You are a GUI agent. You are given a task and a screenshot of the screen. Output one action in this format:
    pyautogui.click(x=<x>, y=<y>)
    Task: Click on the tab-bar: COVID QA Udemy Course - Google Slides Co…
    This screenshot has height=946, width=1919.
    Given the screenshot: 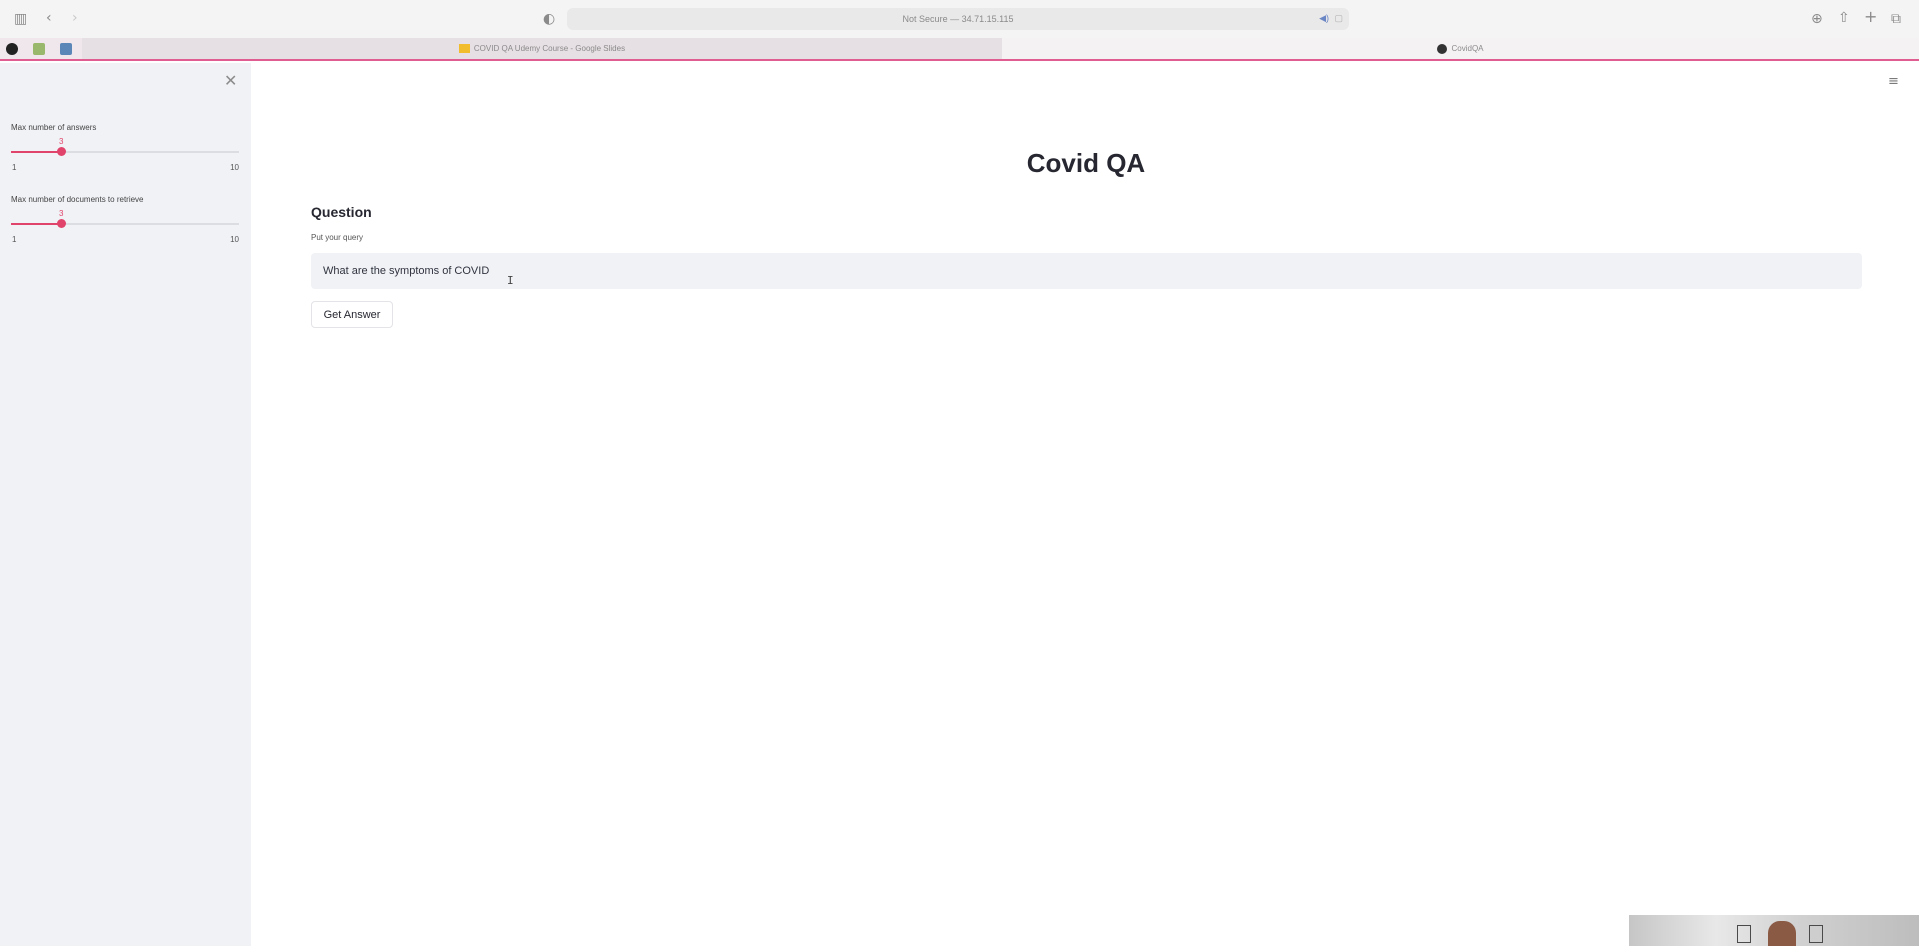 What is the action you would take?
    pyautogui.click(x=959, y=49)
    